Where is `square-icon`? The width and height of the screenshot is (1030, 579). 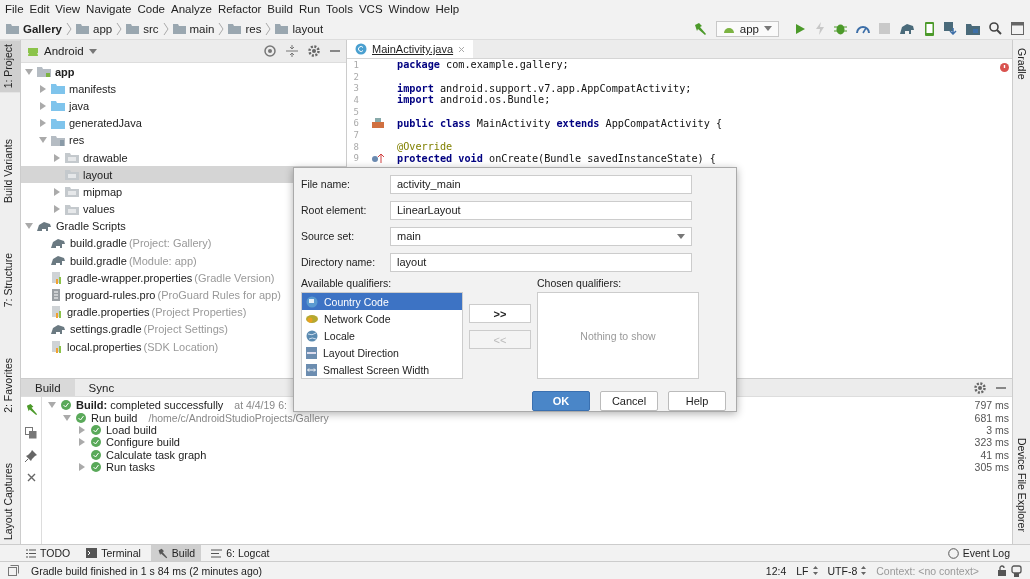
square-icon is located at coordinates (13, 570).